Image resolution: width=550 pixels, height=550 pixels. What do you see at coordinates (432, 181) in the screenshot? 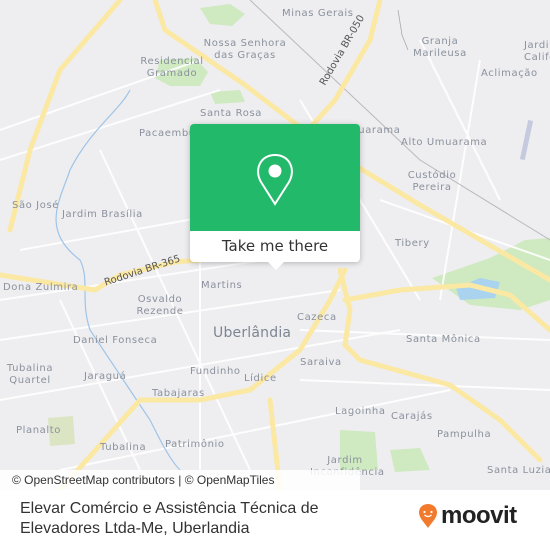
I see `label-custodio-pereira: Custódio Pereira` at bounding box center [432, 181].